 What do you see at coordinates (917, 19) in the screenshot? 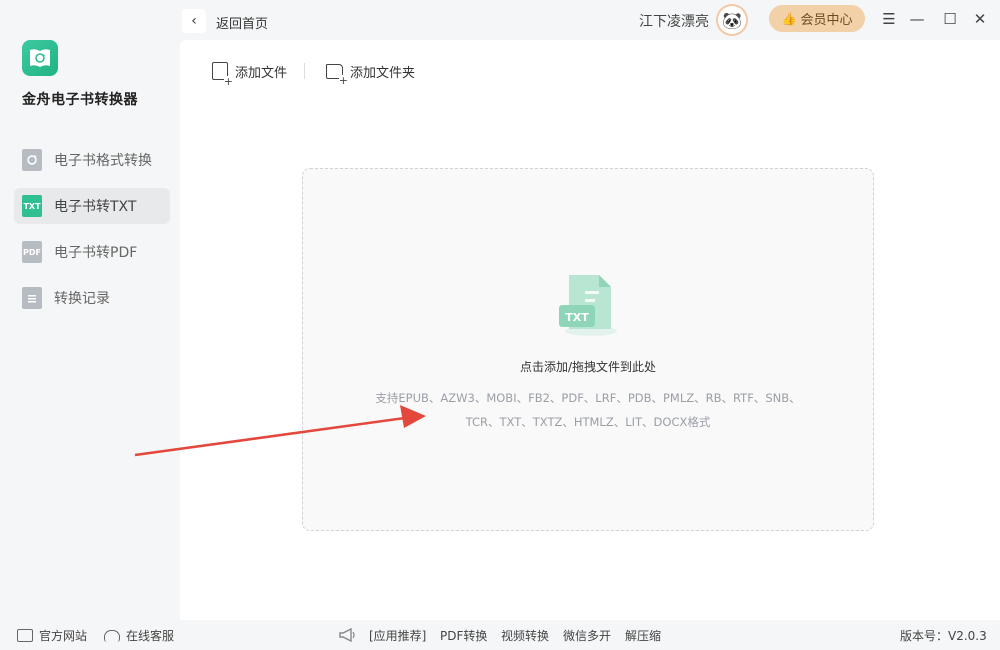
I see `minimize-icon: —` at bounding box center [917, 19].